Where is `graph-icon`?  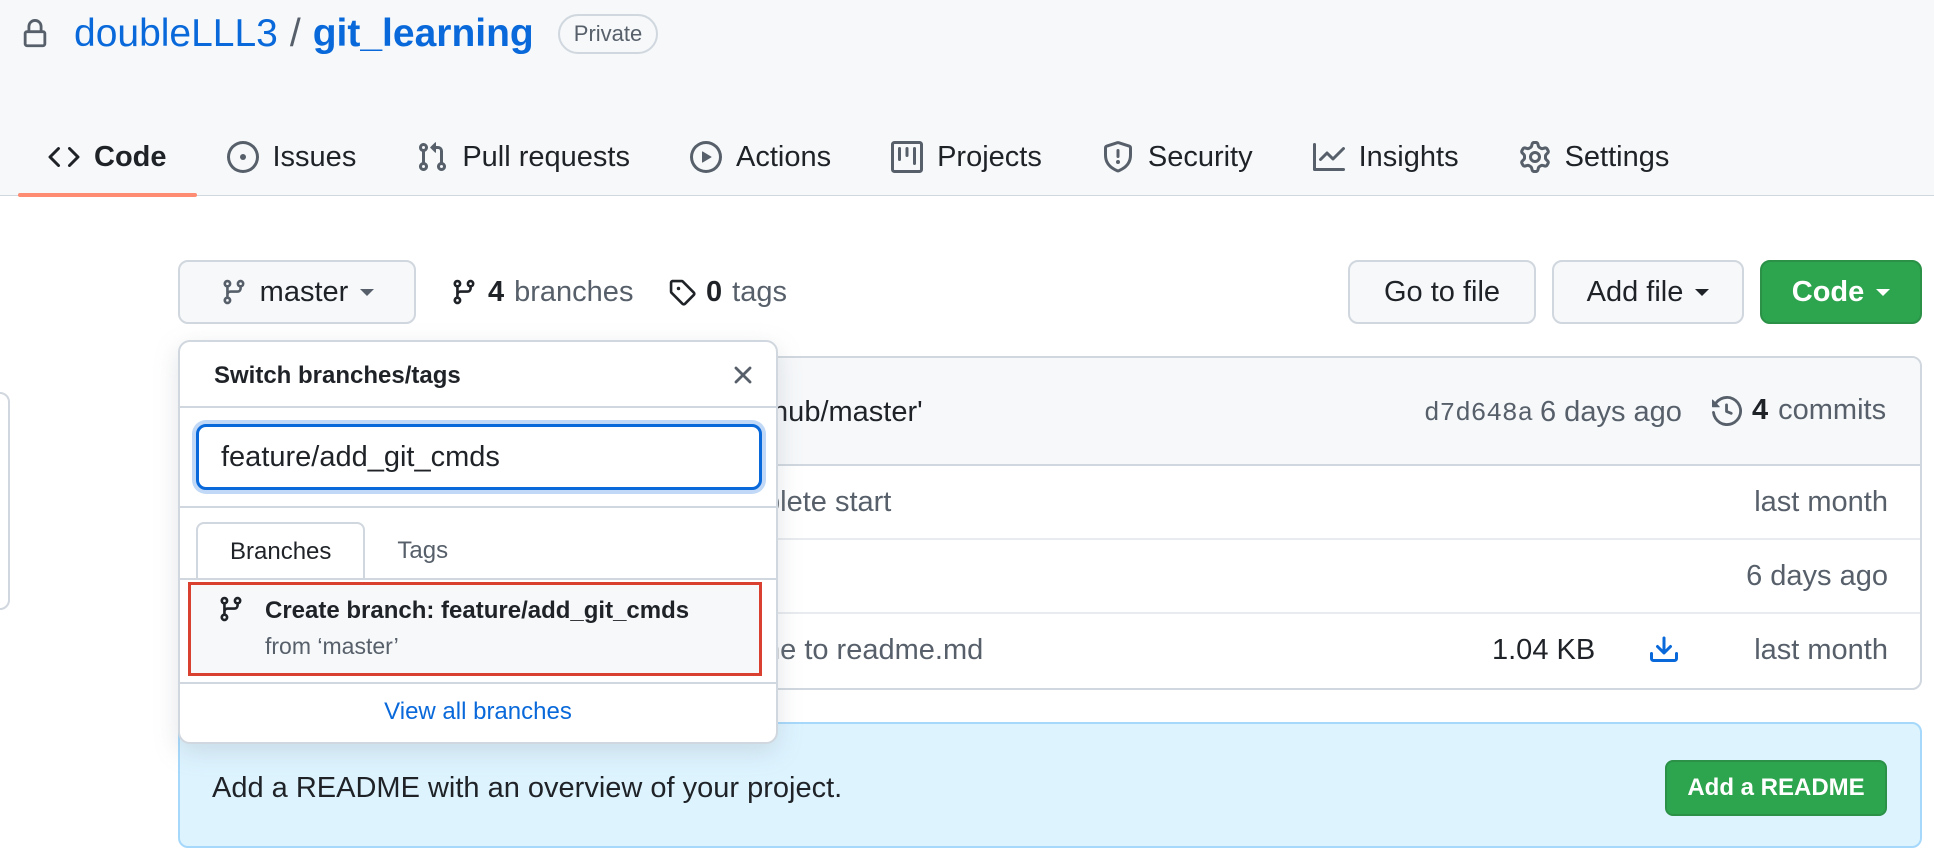
graph-icon is located at coordinates (1328, 157).